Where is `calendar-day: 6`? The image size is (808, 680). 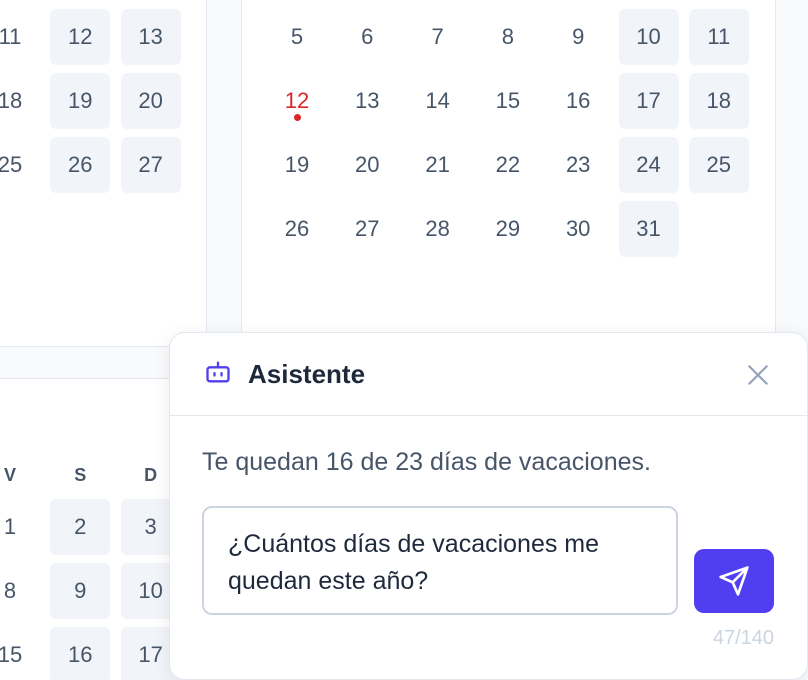 calendar-day: 6 is located at coordinates (367, 37).